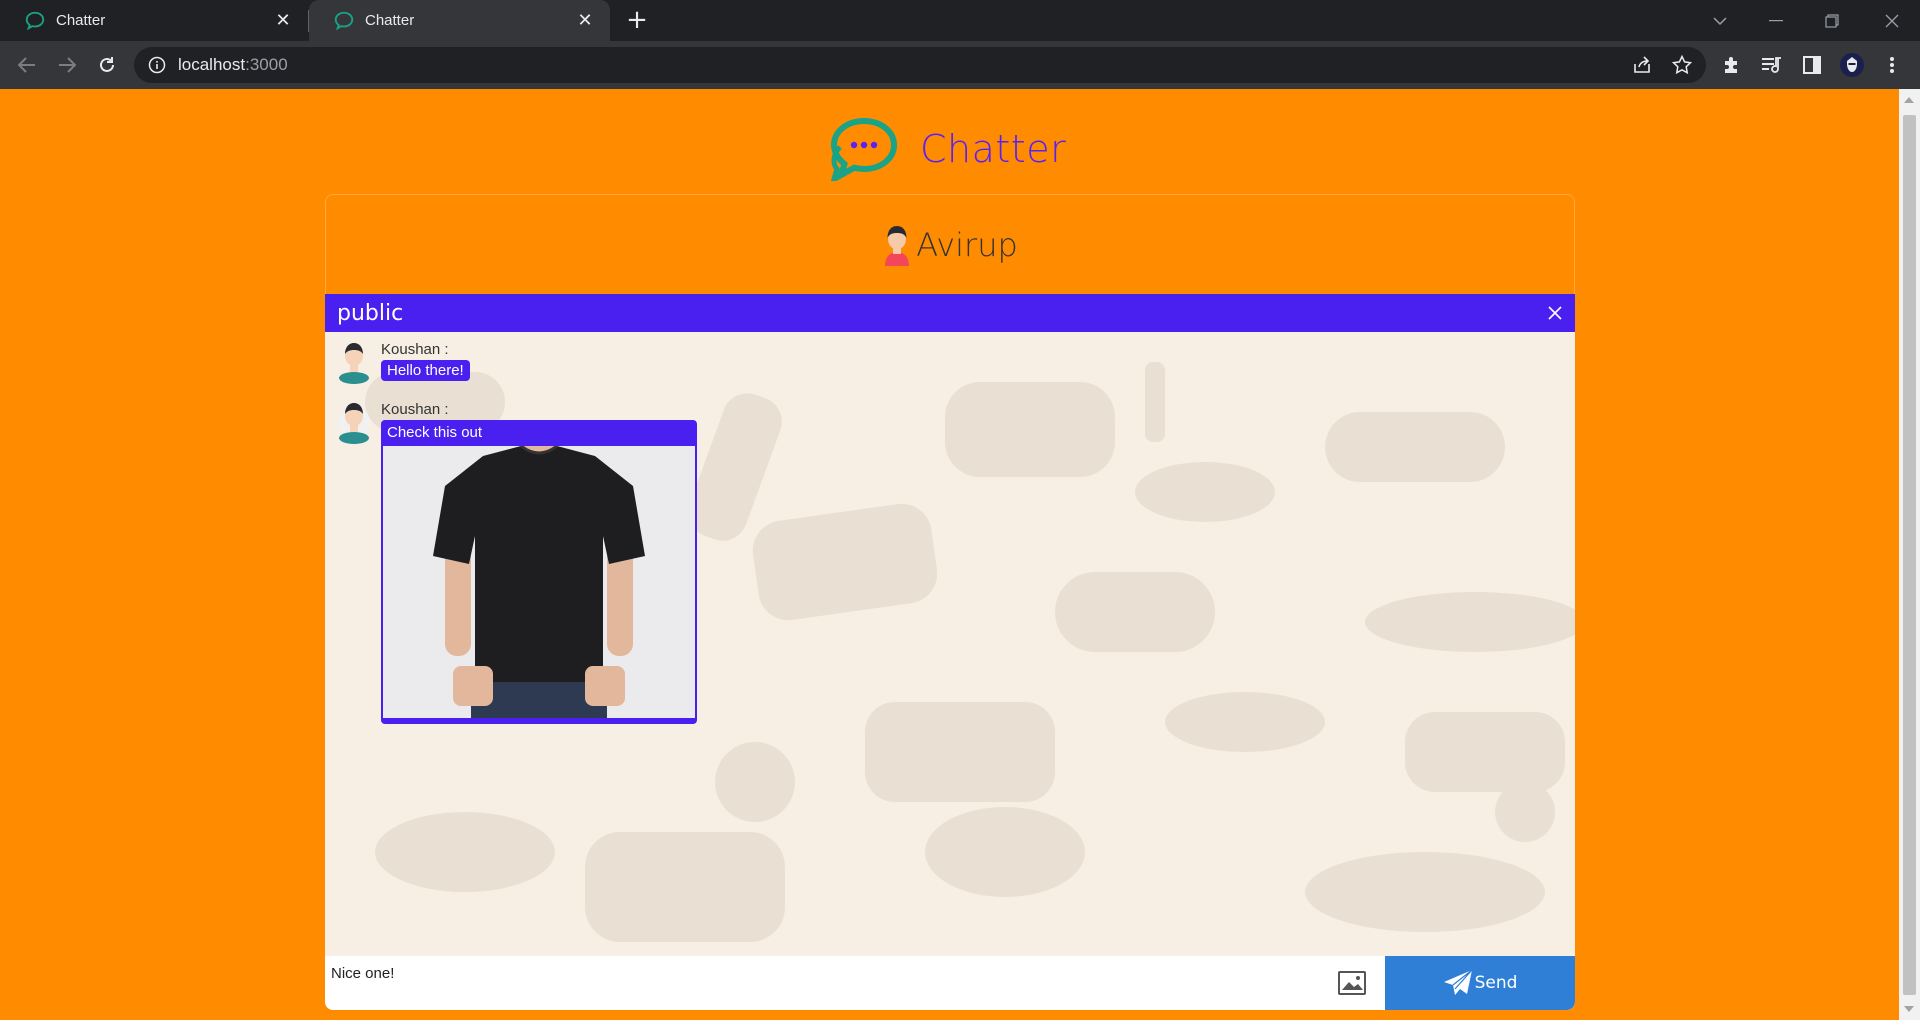 The height and width of the screenshot is (1020, 1920). I want to click on site-info-icon, so click(157, 65).